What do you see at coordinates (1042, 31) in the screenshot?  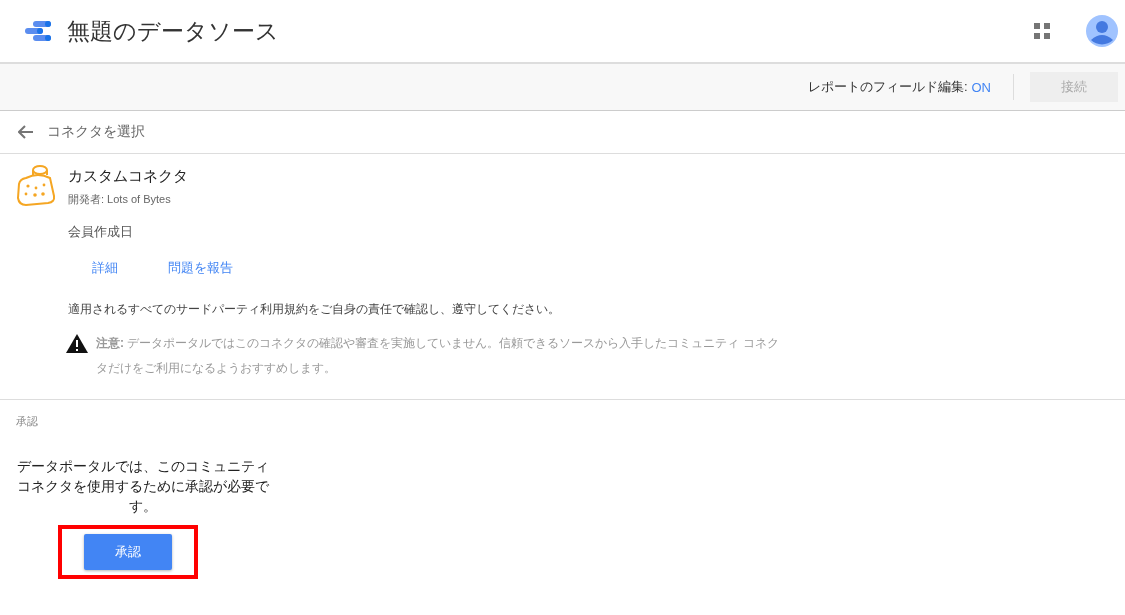 I see `apps-grid-icon` at bounding box center [1042, 31].